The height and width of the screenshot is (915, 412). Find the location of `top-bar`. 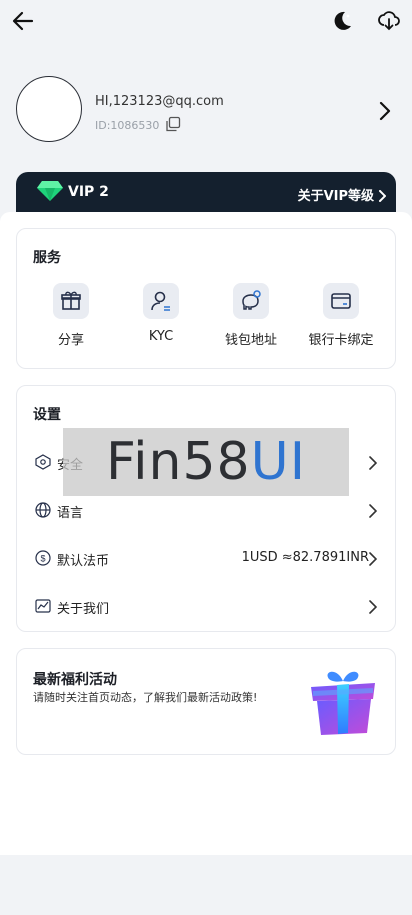

top-bar is located at coordinates (206, 22).